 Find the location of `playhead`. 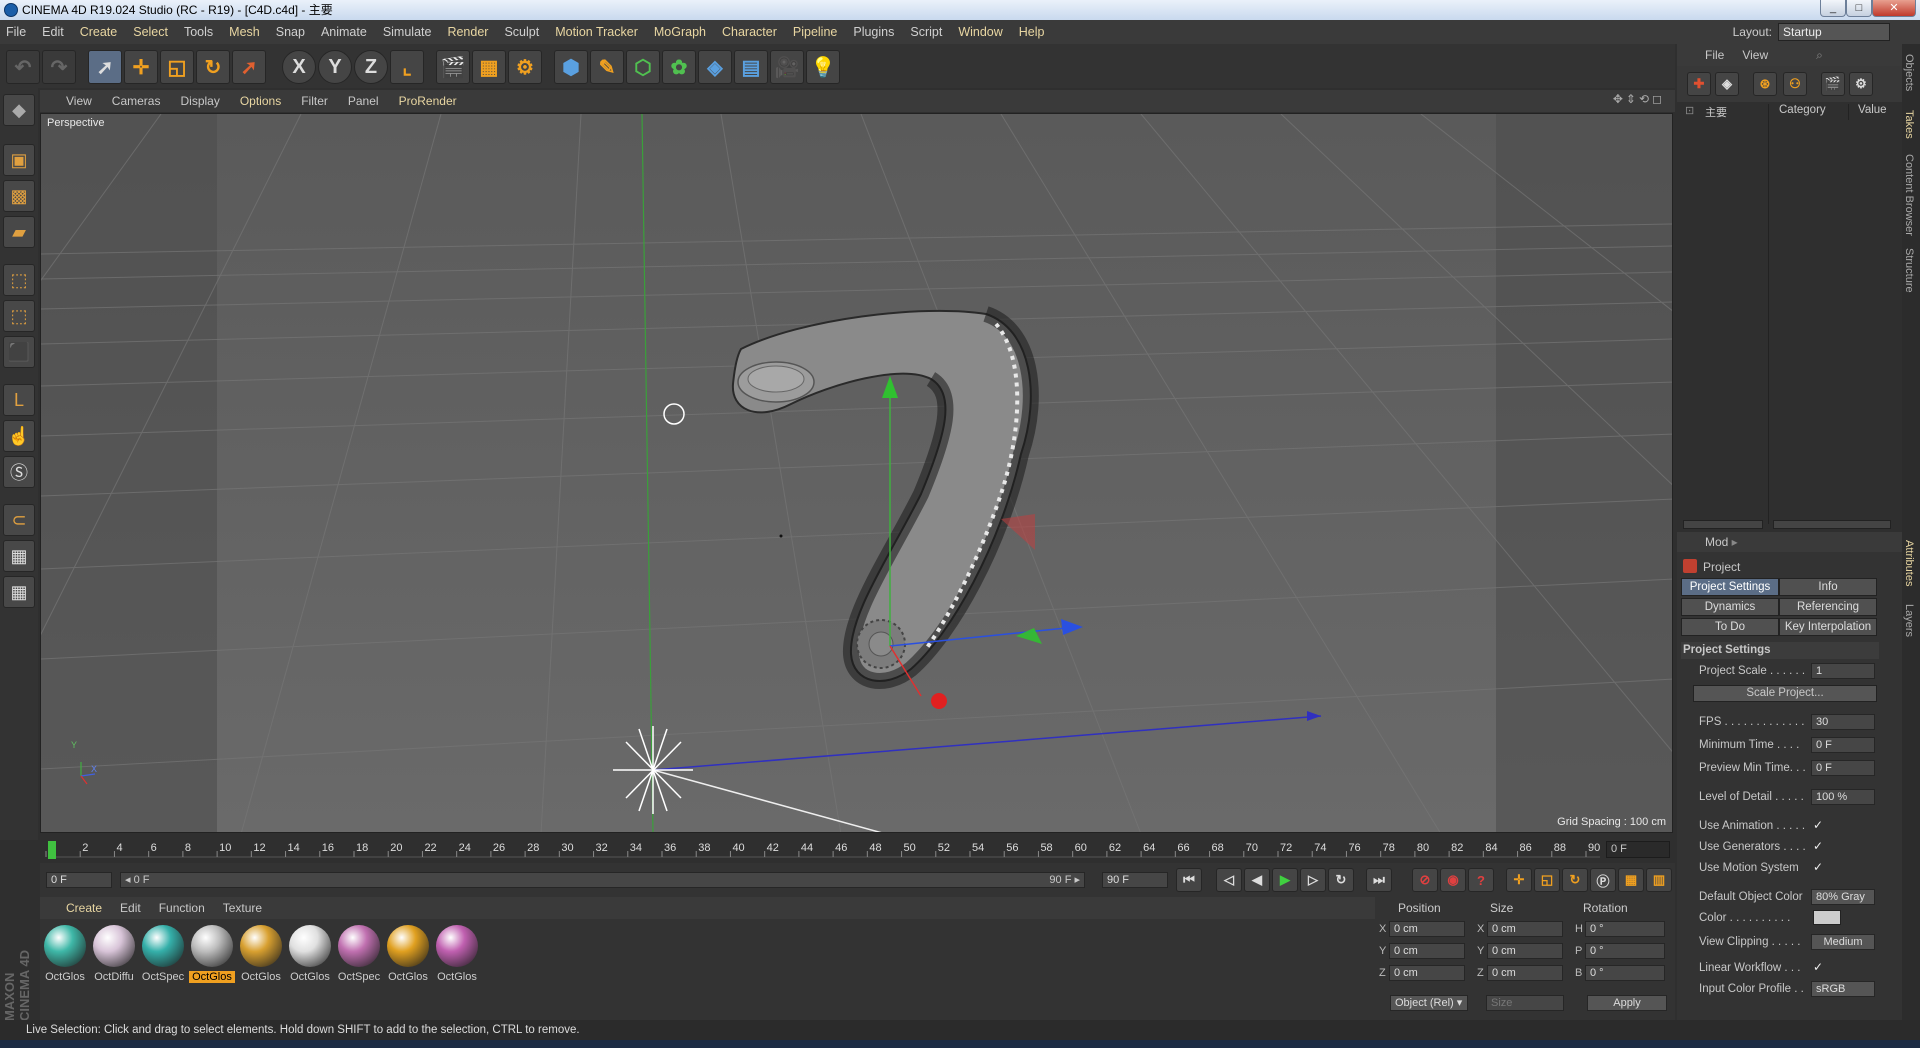

playhead is located at coordinates (52, 850).